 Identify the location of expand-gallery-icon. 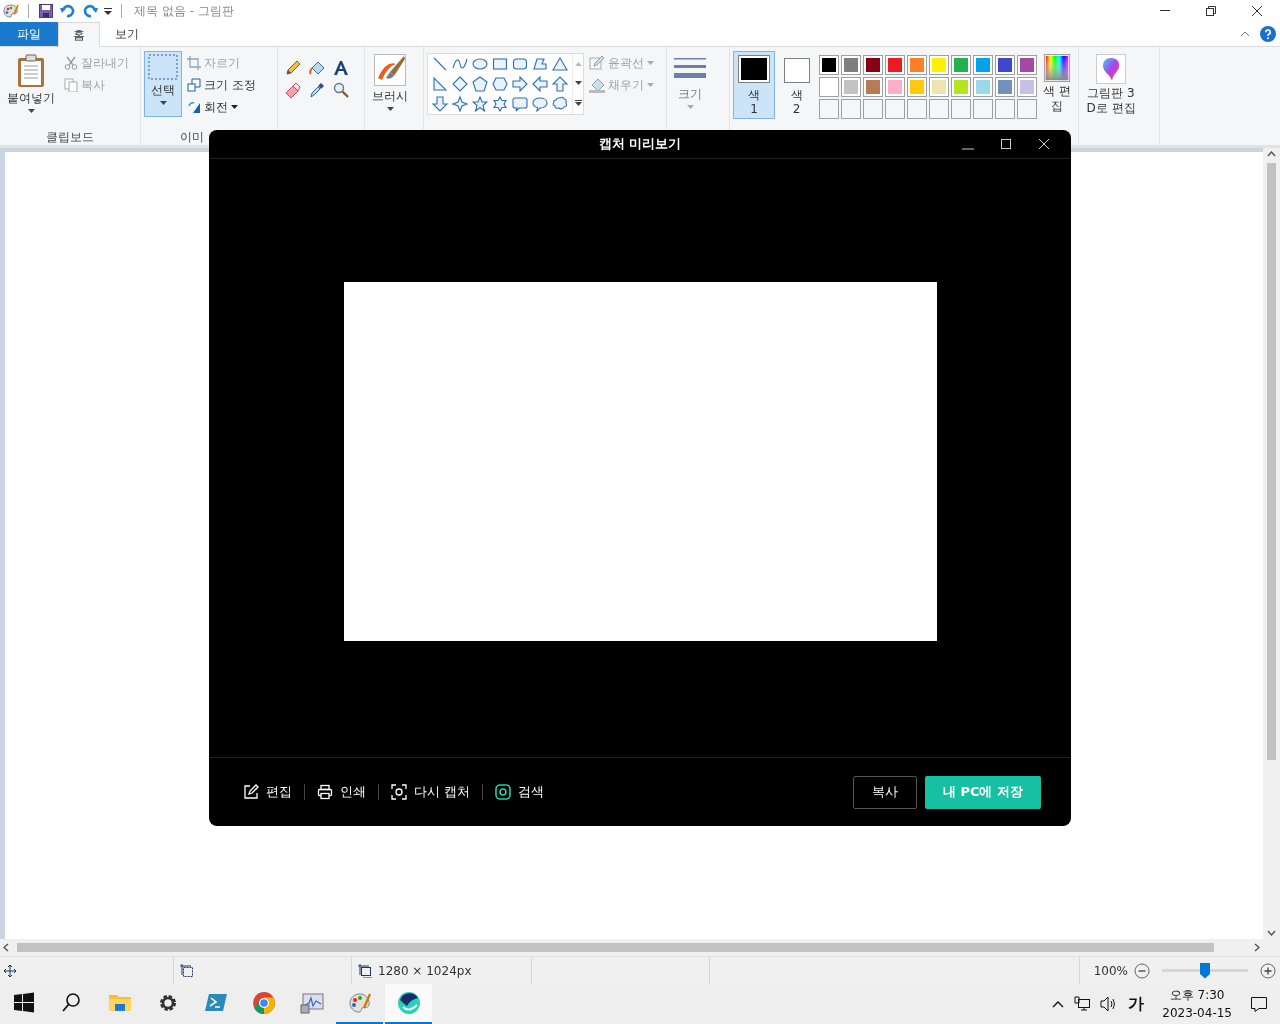
(578, 103).